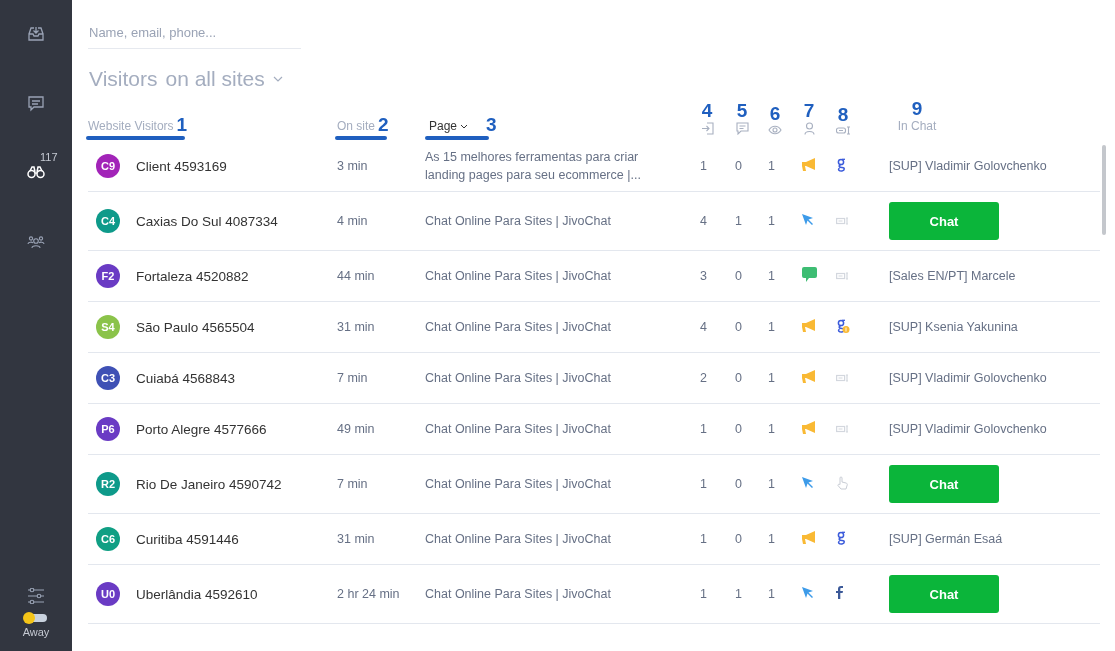 Image resolution: width=1115 pixels, height=651 pixels. I want to click on visitor-avatar: R2, so click(108, 484).